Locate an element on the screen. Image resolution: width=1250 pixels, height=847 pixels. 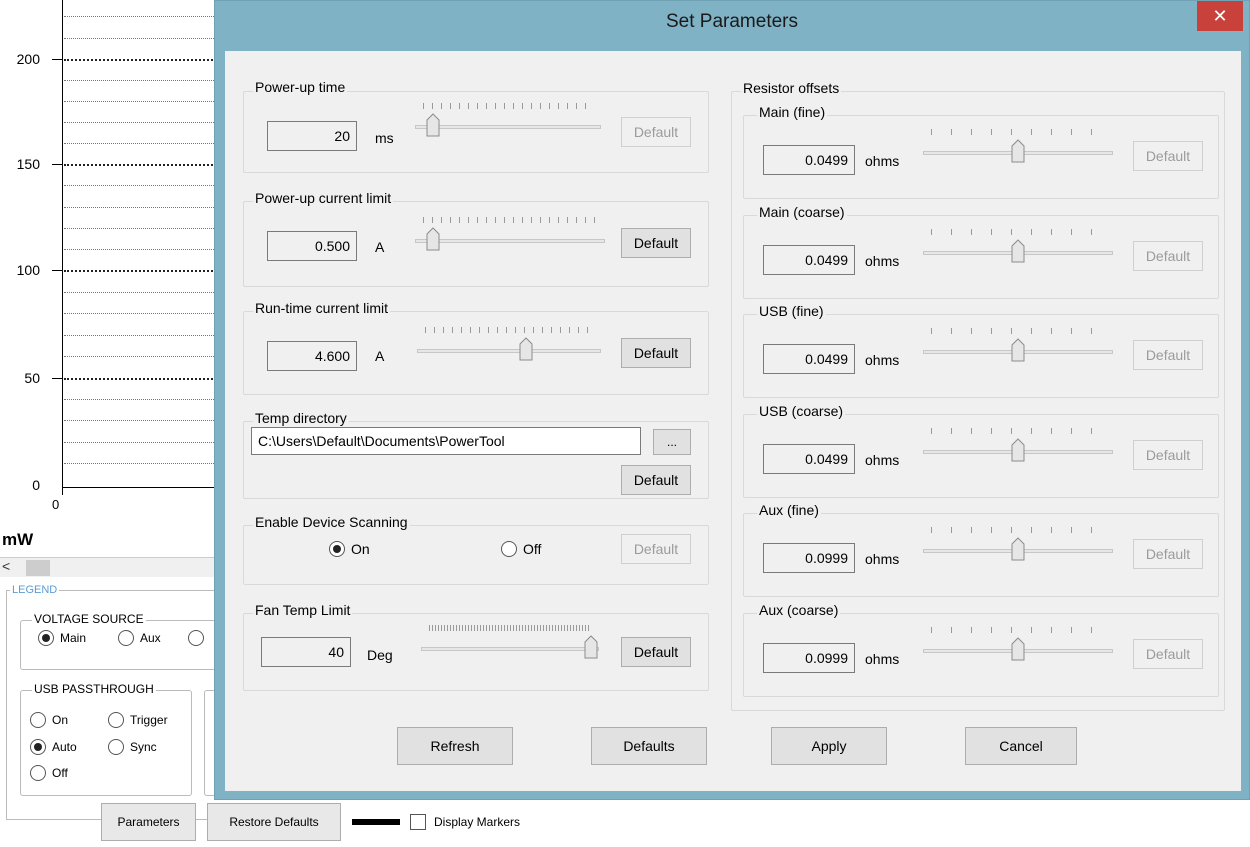
resistor-usb-coarse-default-button: Default is located at coordinates (1168, 454).